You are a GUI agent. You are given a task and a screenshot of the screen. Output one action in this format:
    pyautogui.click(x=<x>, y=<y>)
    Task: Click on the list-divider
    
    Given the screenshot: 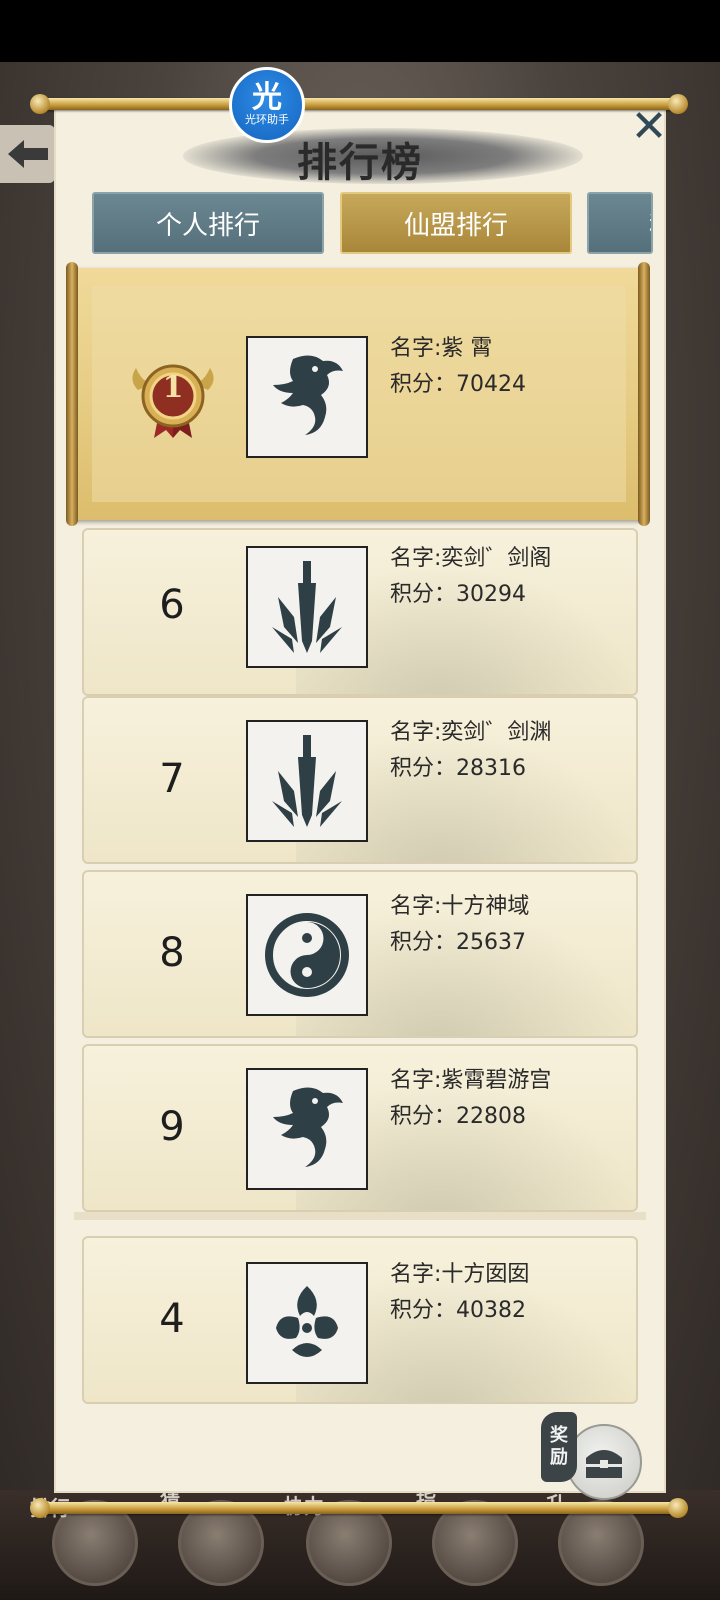 What is the action you would take?
    pyautogui.click(x=360, y=1216)
    